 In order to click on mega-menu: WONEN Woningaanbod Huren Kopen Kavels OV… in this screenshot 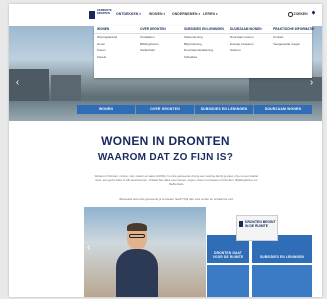, I will do `click(204, 52)`.